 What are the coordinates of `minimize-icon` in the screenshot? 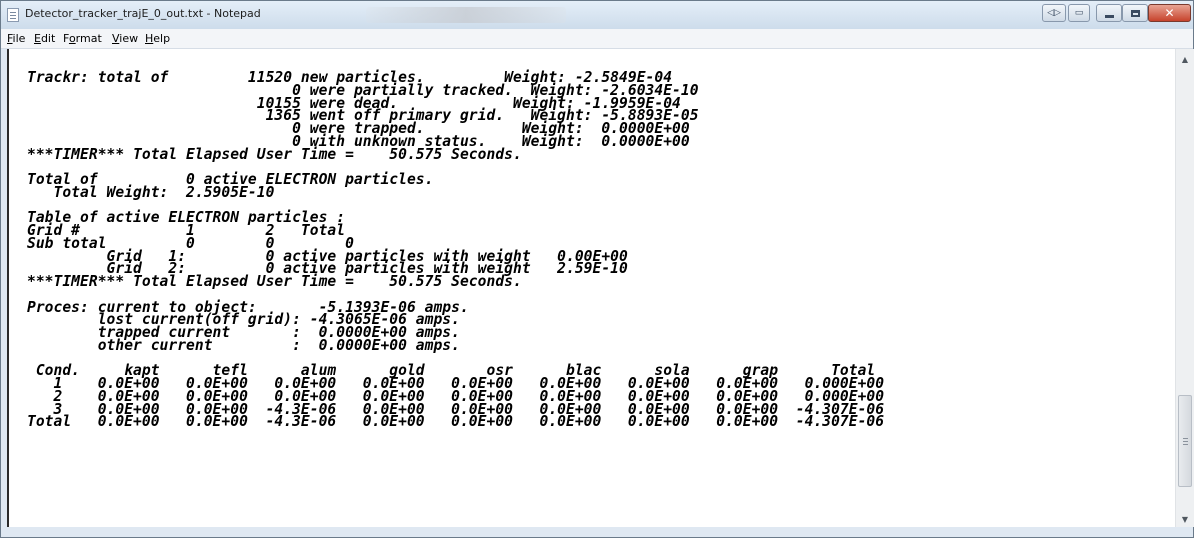 It's located at (1109, 16).